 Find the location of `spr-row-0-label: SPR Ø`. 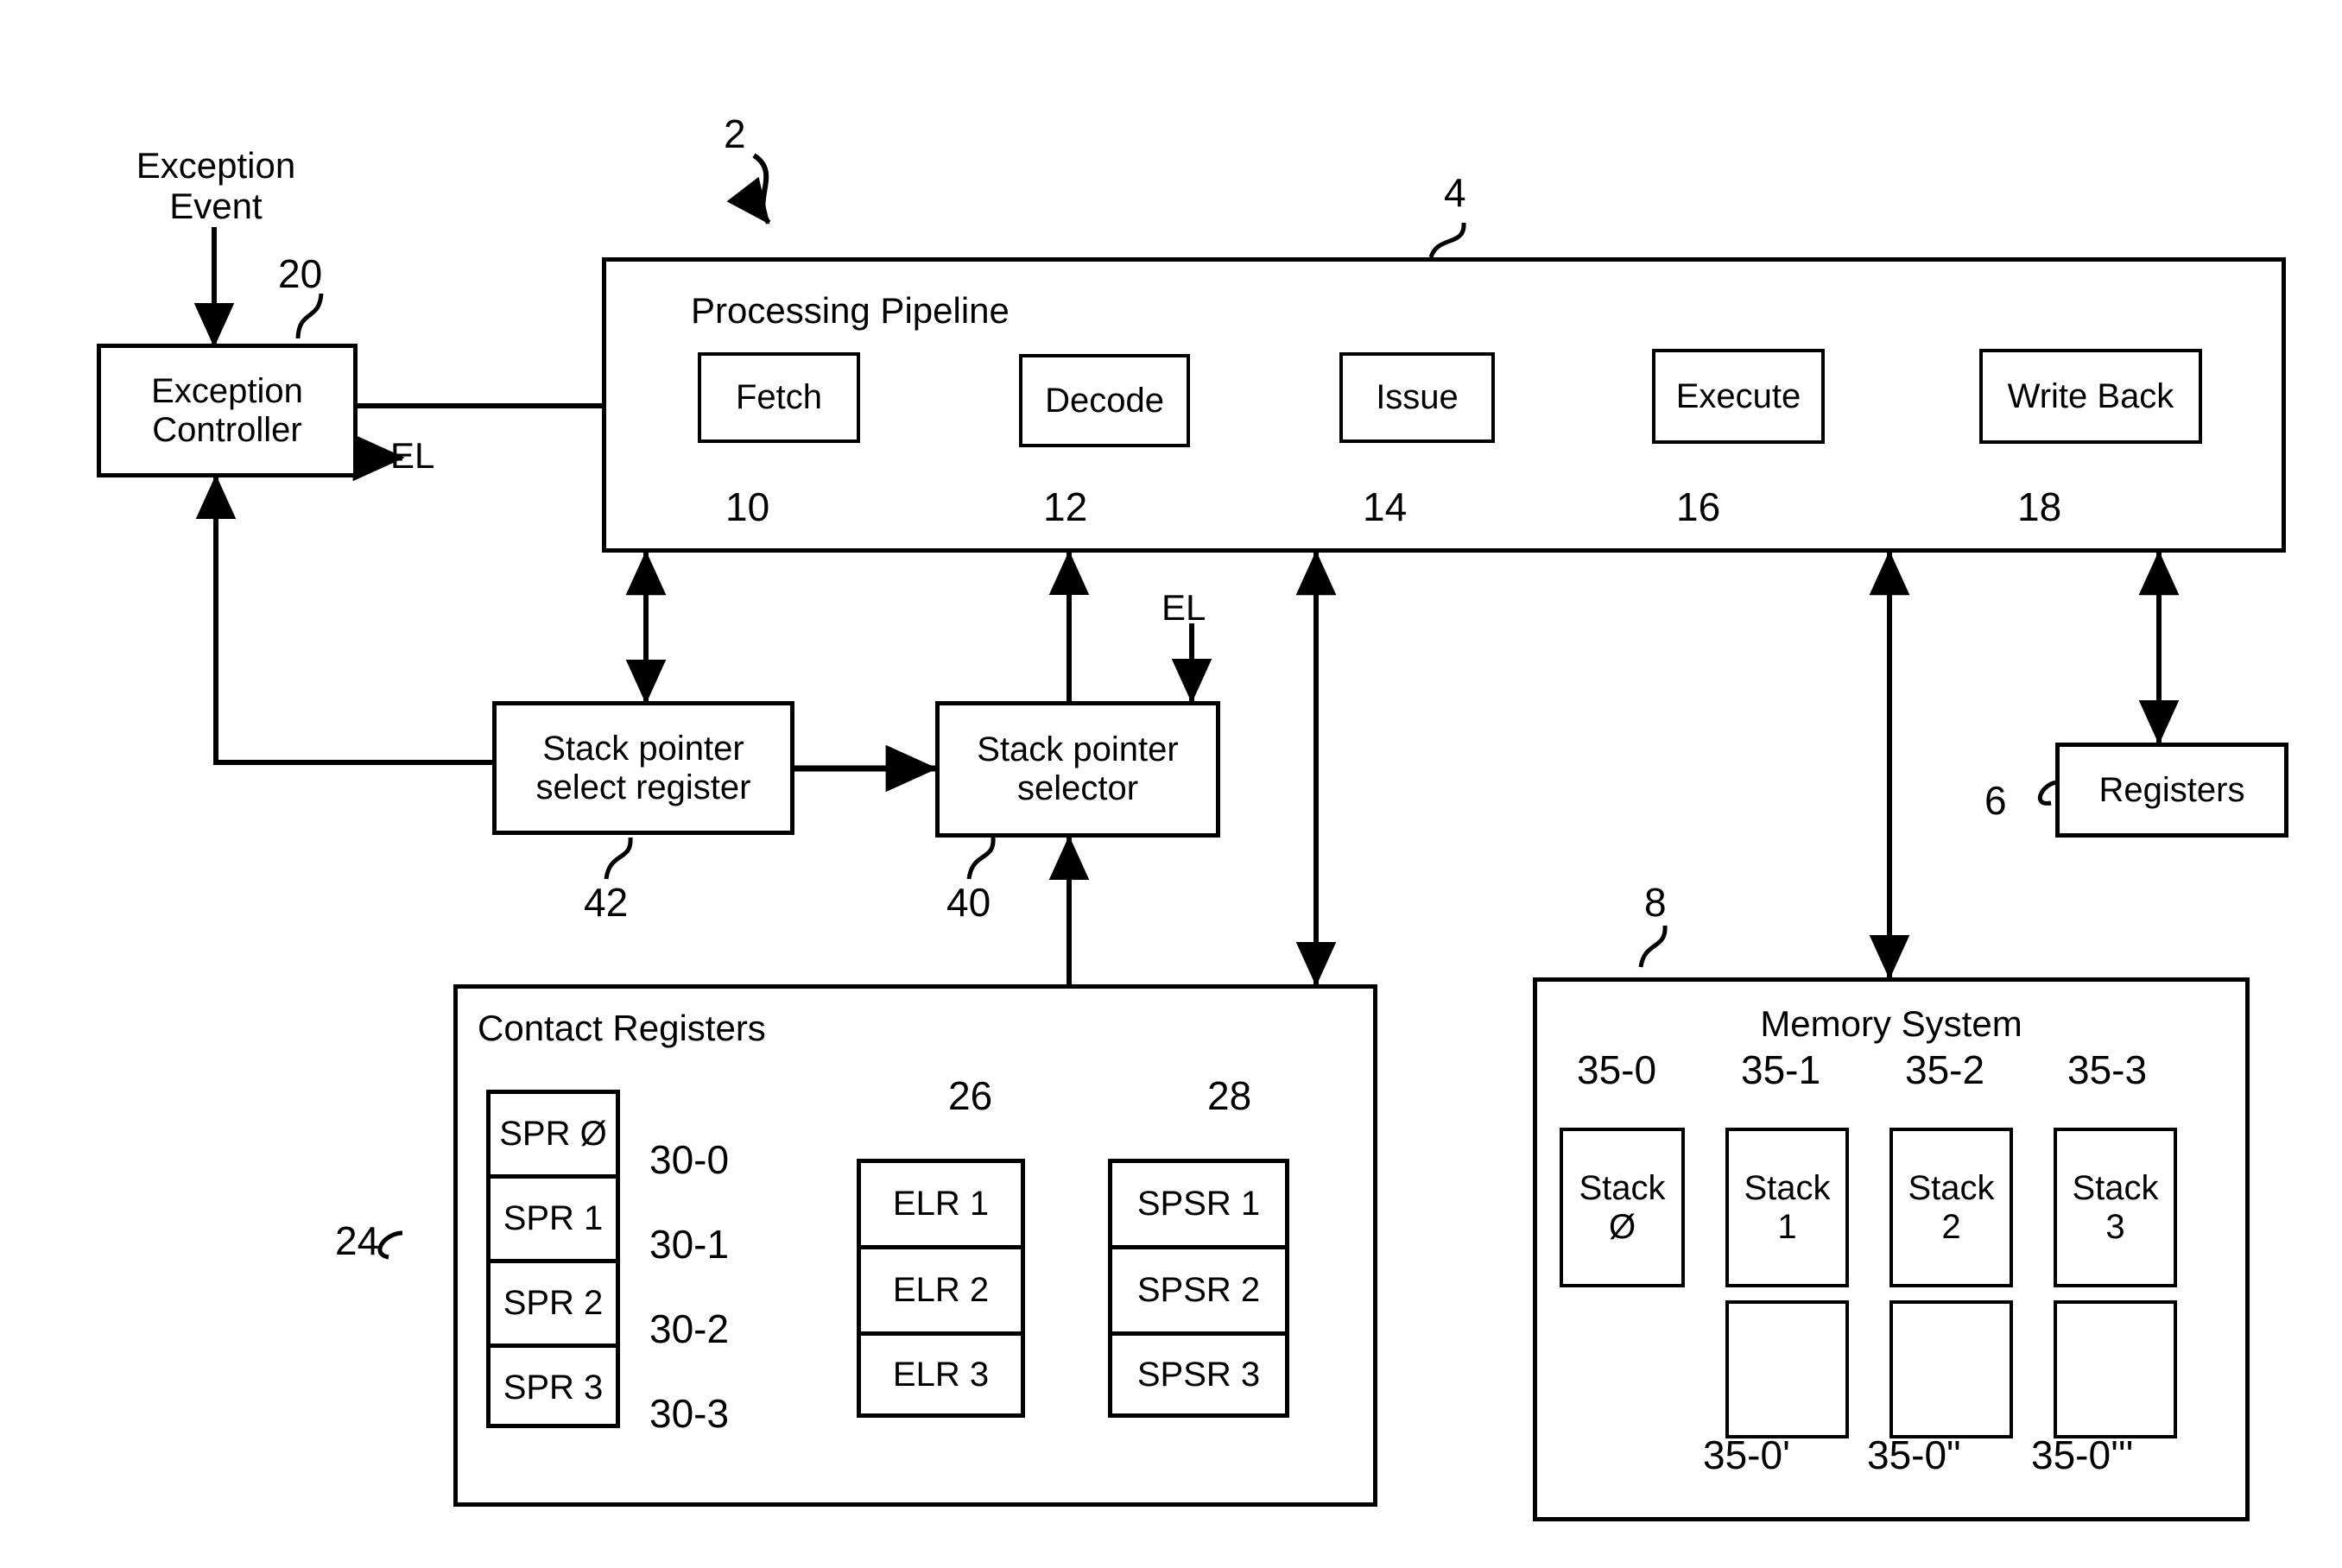

spr-row-0-label: SPR Ø is located at coordinates (553, 1134).